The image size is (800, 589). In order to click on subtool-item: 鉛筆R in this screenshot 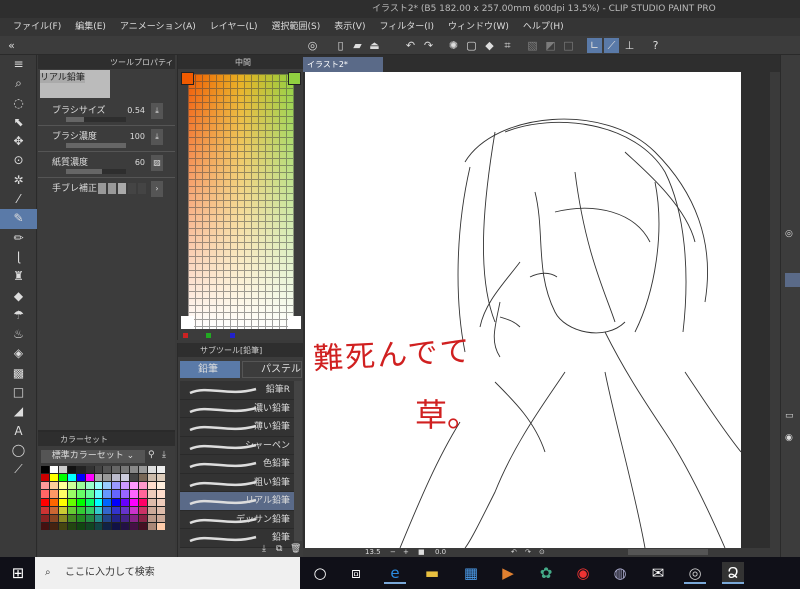, I will do `click(237, 390)`.